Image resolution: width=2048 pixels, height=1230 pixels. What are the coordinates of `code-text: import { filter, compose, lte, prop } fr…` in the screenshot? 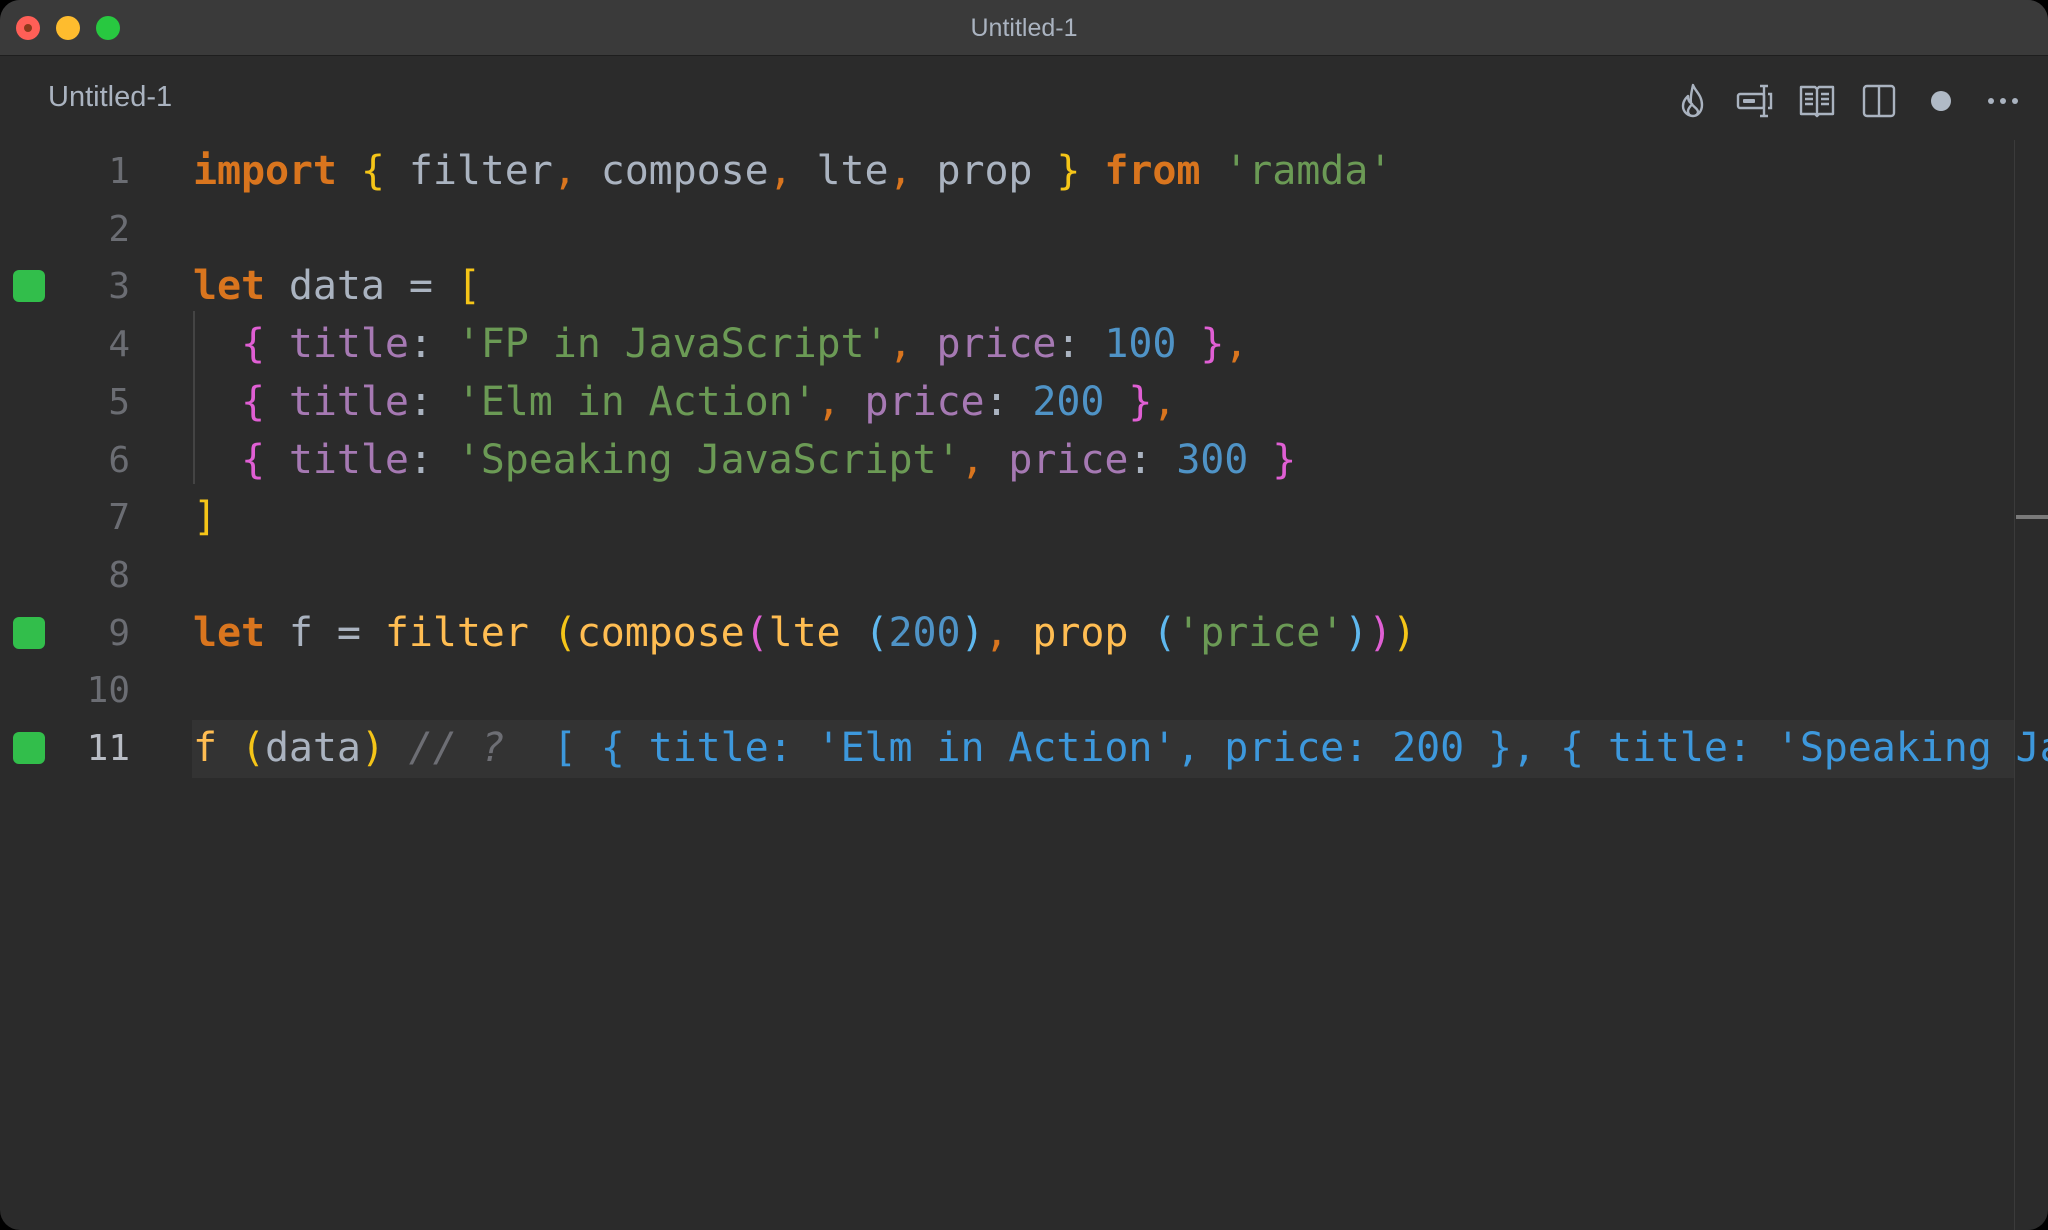 It's located at (792, 172).